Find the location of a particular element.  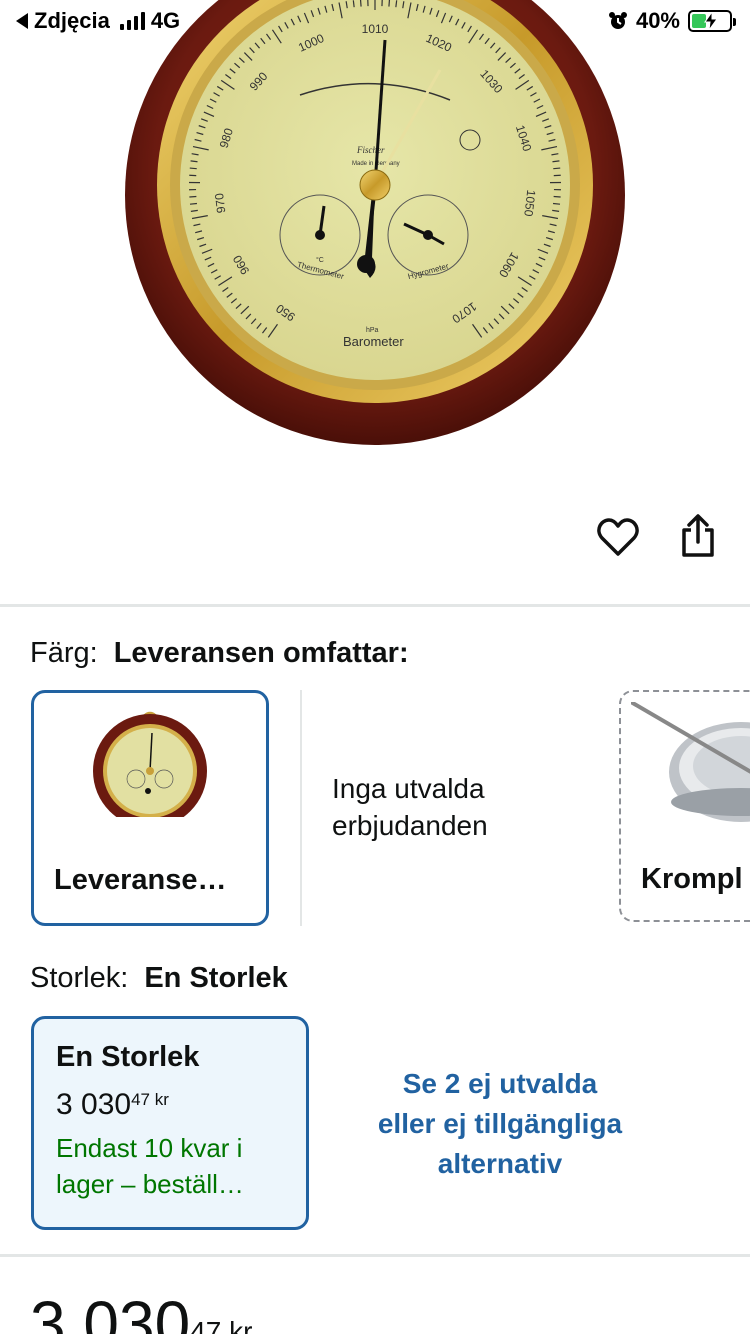

main-price-fraction: 47 kr is located at coordinates (221, 1325).